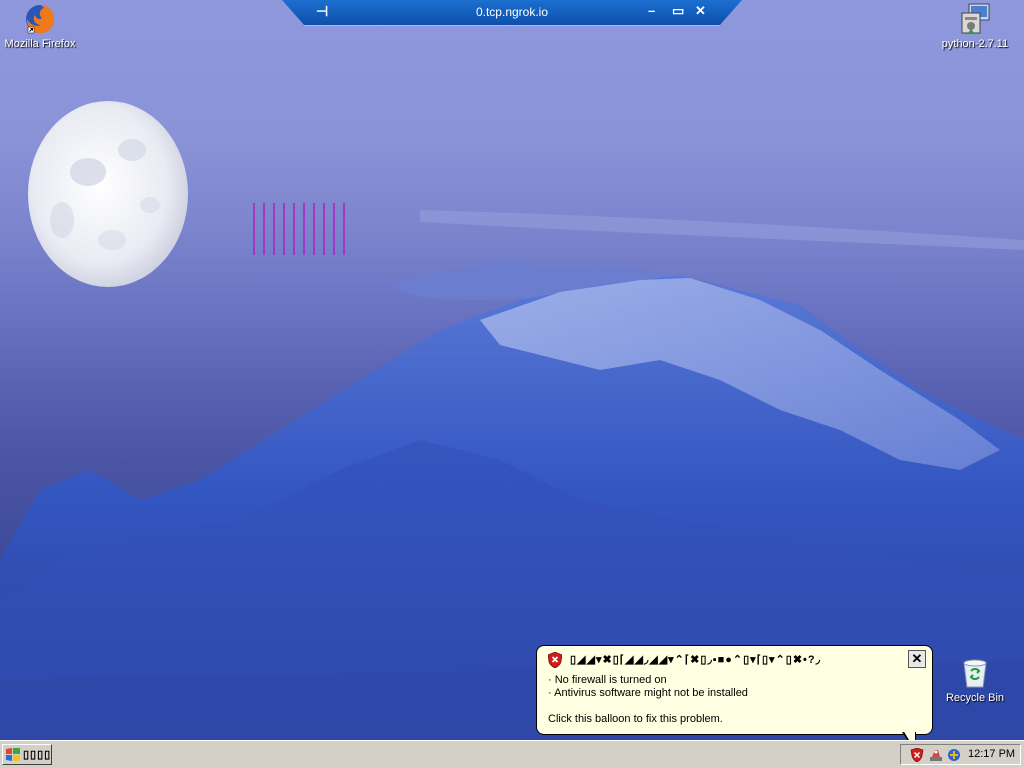 The width and height of the screenshot is (1024, 768). Describe the element at coordinates (936, 755) in the screenshot. I see `network-tool-icon` at that location.